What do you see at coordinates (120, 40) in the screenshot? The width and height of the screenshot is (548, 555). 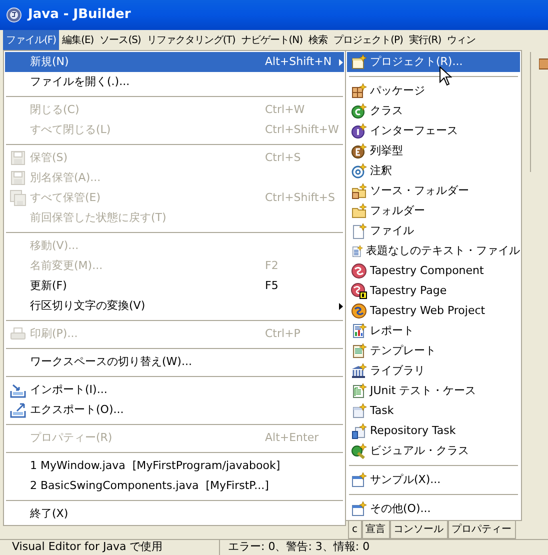 I see `menu-bar-item: ソース(S)` at bounding box center [120, 40].